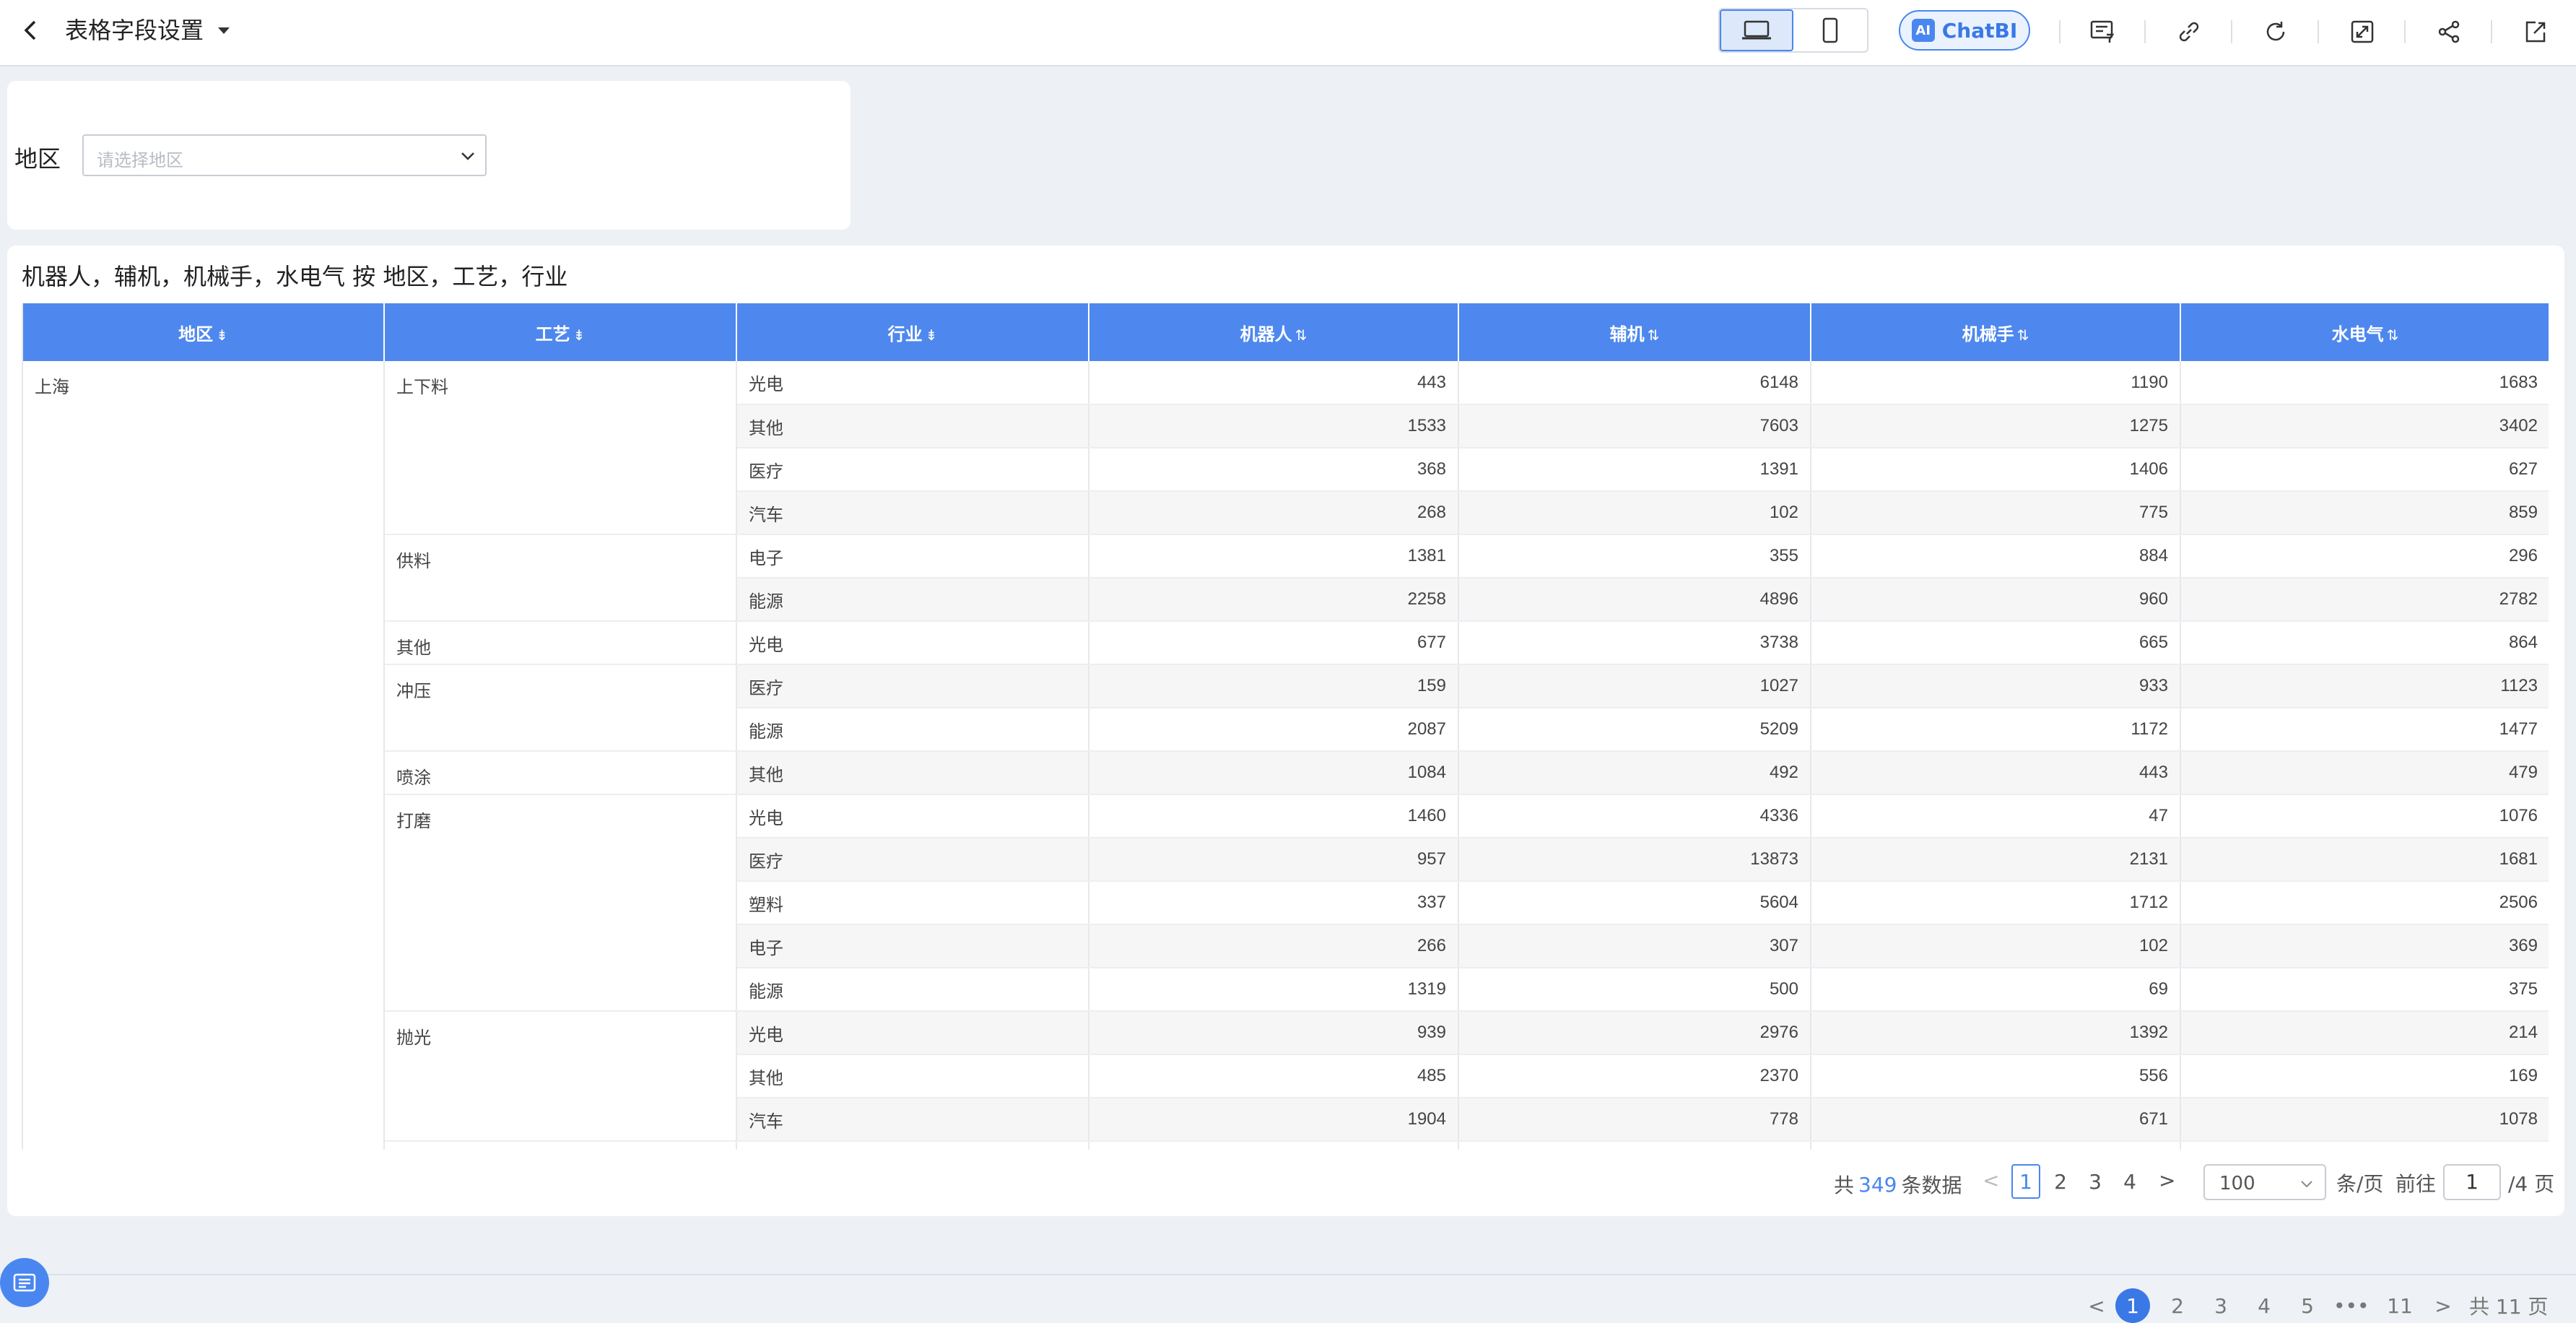 The image size is (2576, 1323). Describe the element at coordinates (1830, 30) in the screenshot. I see `mobile-view-button` at that location.